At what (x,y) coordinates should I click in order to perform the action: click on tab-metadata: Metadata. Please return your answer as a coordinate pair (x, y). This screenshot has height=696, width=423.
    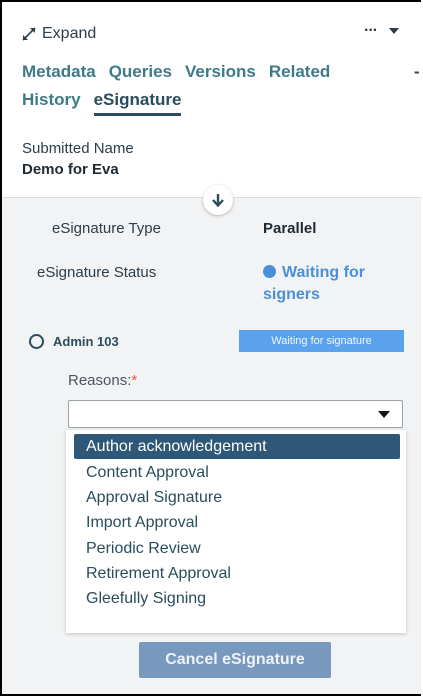
    Looking at the image, I should click on (59, 72).